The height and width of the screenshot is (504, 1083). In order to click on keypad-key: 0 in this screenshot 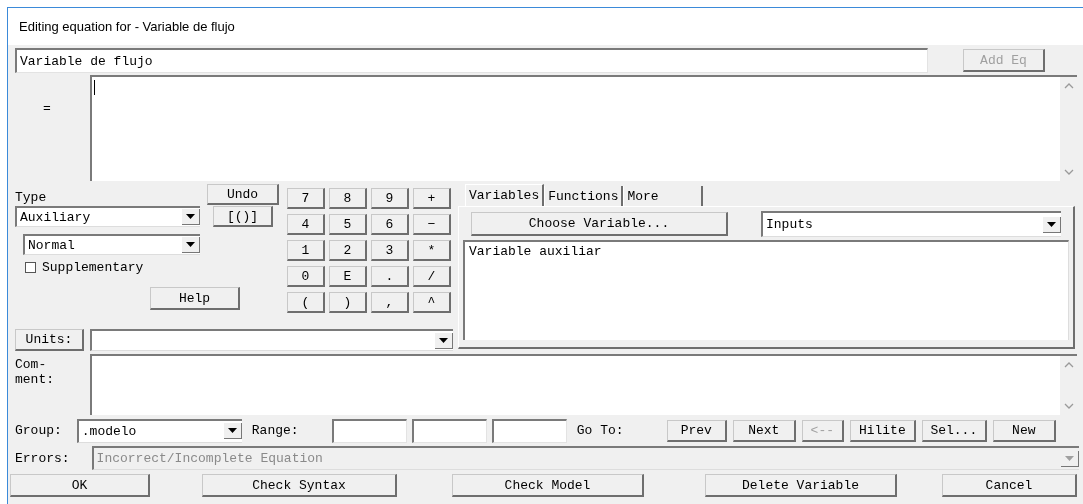, I will do `click(306, 276)`.